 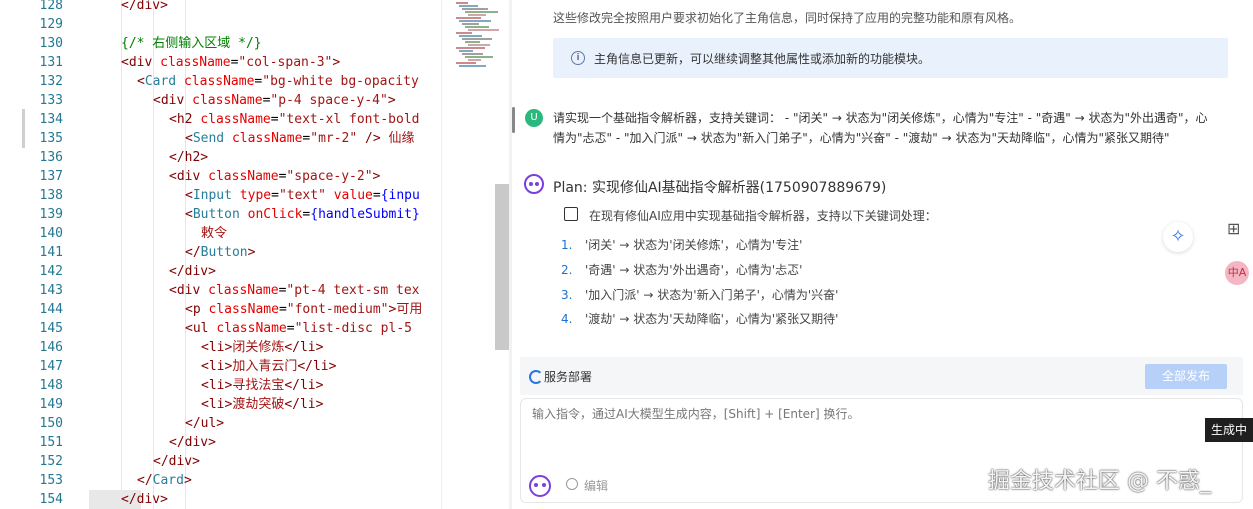 I want to click on line-number: 144, so click(x=51, y=309).